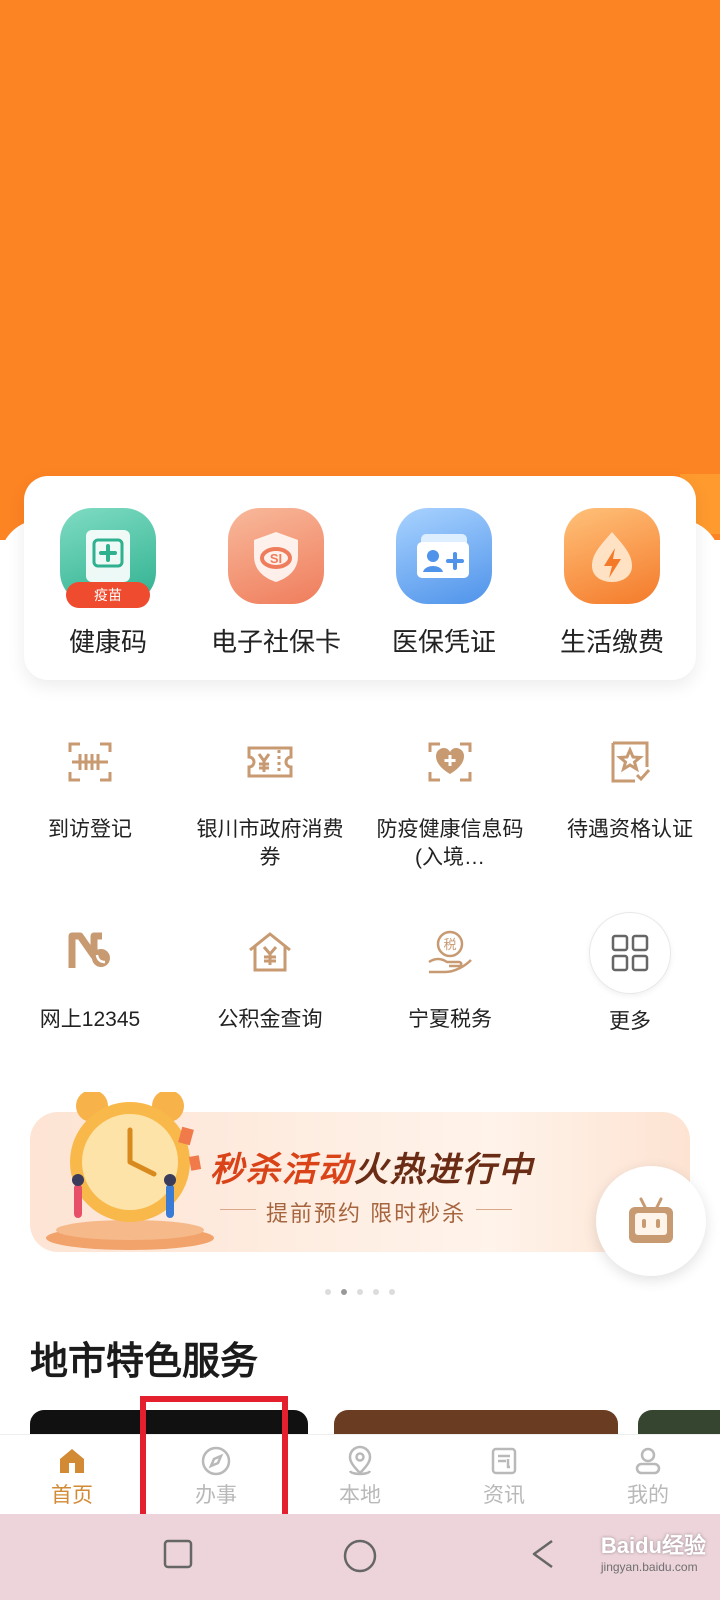 This screenshot has width=720, height=1600. What do you see at coordinates (107, 642) in the screenshot?
I see `service-label: 健康码` at bounding box center [107, 642].